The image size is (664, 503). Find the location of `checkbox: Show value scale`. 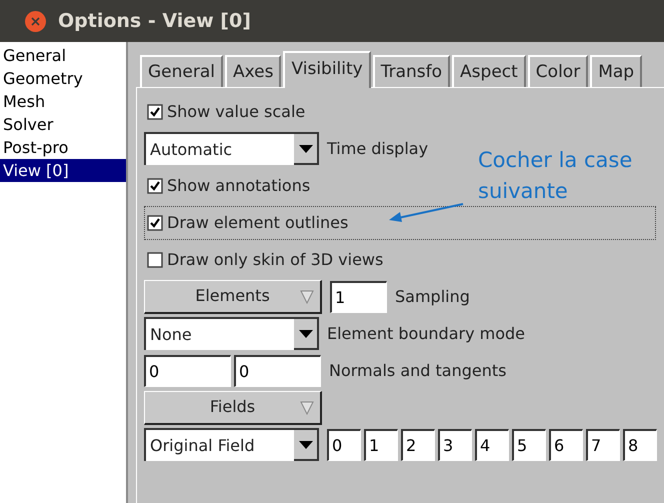

checkbox: Show value scale is located at coordinates (225, 111).